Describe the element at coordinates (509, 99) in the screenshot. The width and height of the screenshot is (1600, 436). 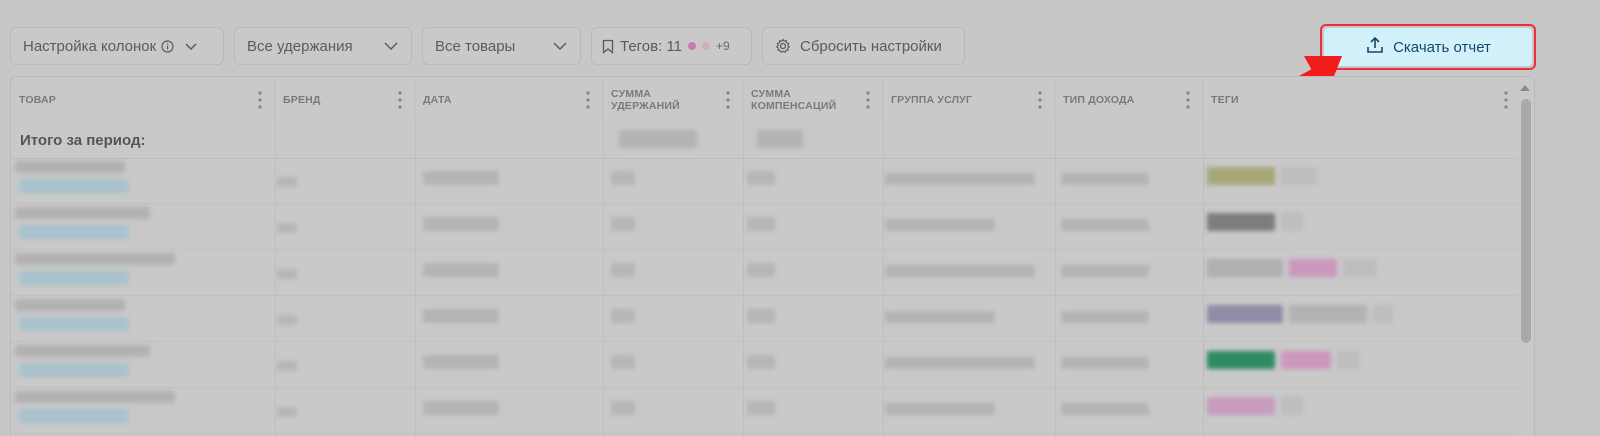
I see `column-header-date: ДАТА` at that location.